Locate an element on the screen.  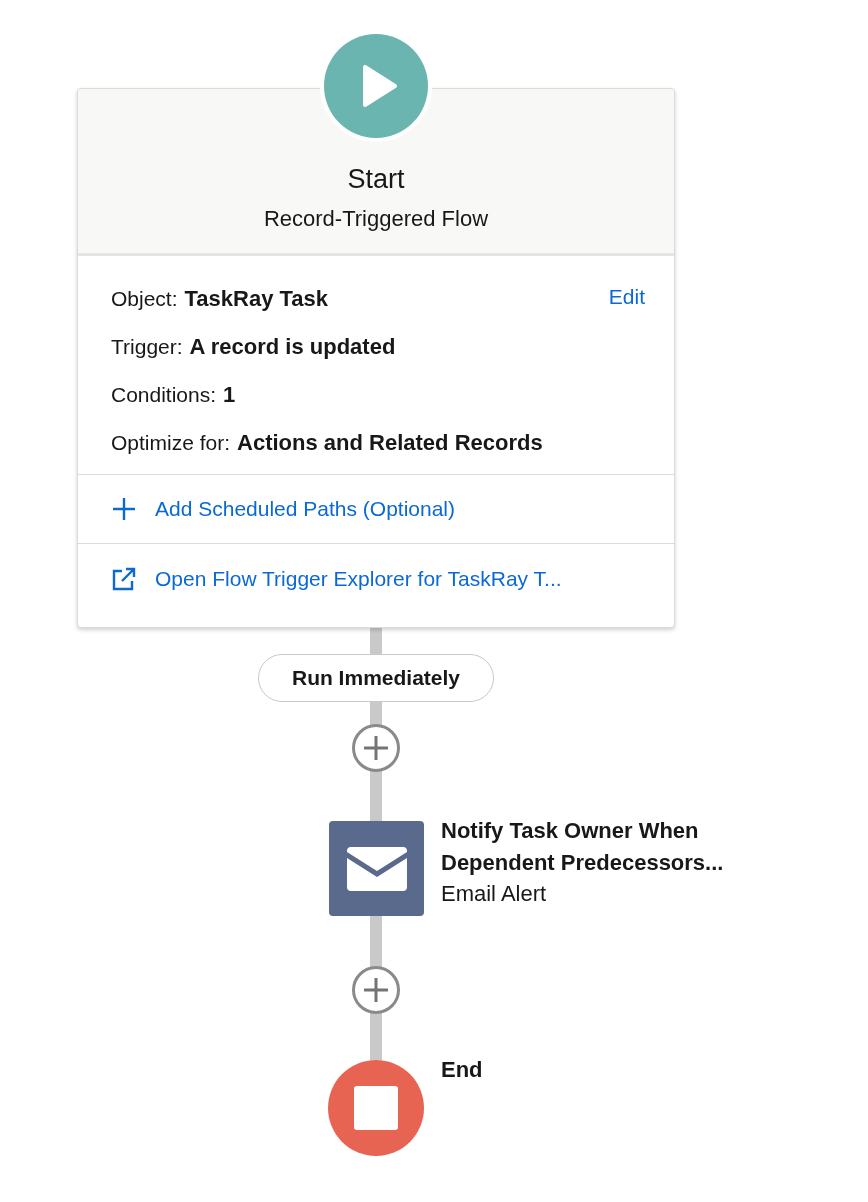
start-title: Start is located at coordinates (376, 179).